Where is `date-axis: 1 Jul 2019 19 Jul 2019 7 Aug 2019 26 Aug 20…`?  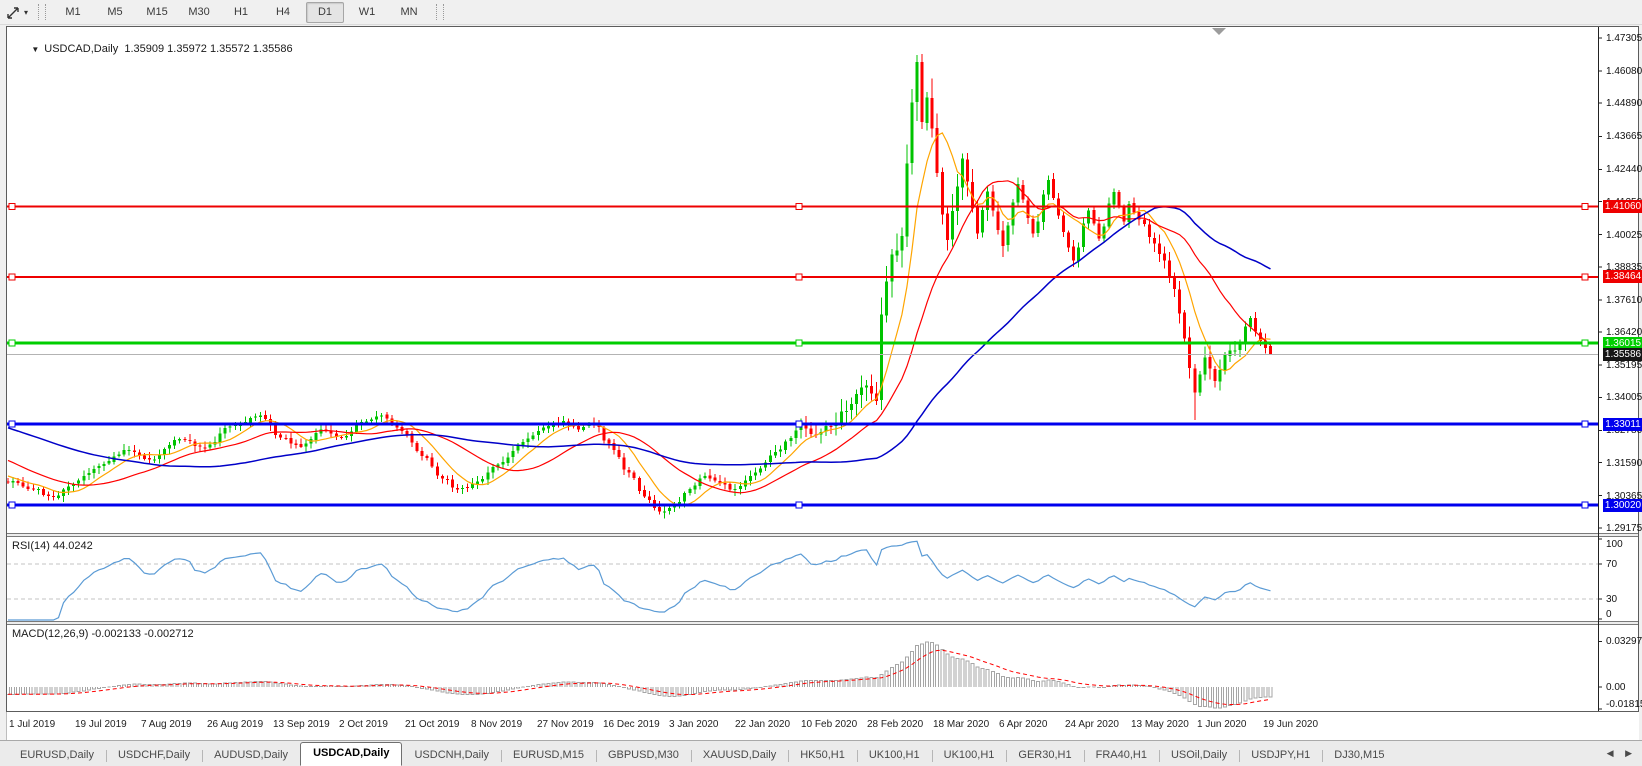
date-axis: 1 Jul 2019 19 Jul 2019 7 Aug 2019 26 Aug 20… is located at coordinates (822, 726).